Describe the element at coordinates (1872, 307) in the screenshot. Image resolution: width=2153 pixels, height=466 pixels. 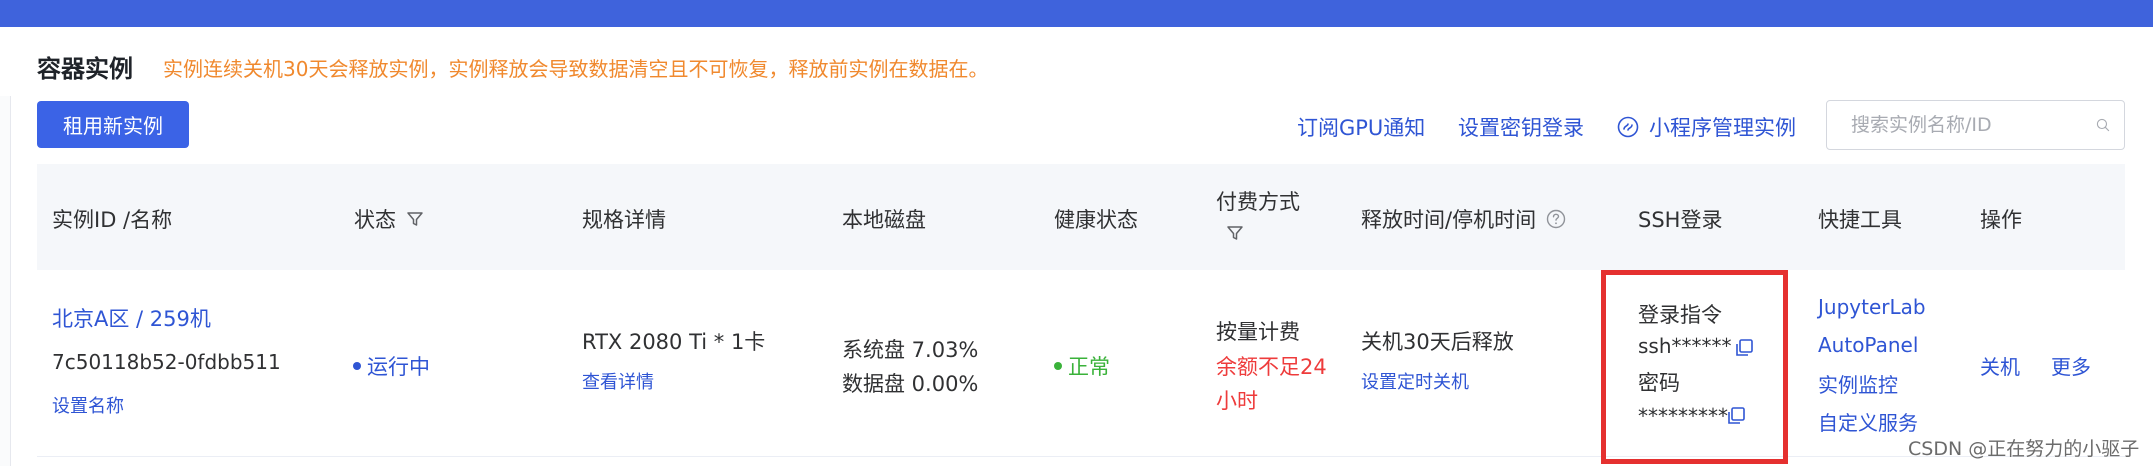
I see `tool-jupyterlab-link: JupyterLab` at that location.